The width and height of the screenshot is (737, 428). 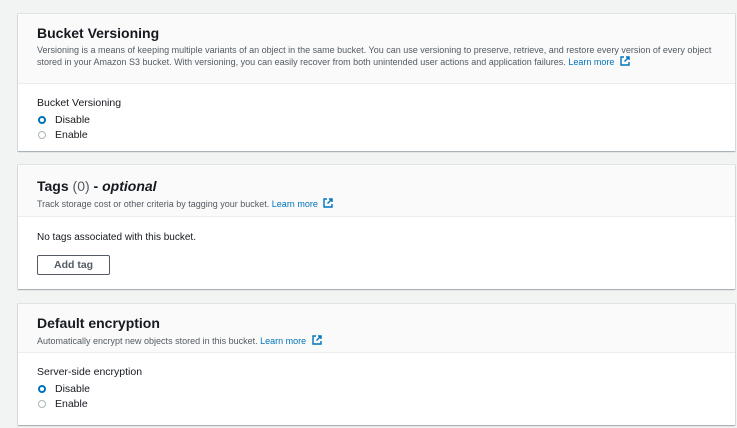 I want to click on bucket-versioning-title: Bucket Versioning, so click(x=98, y=33).